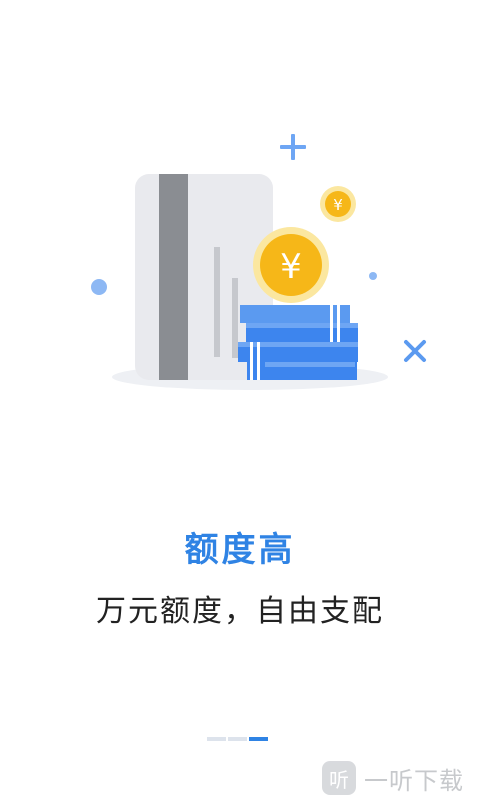 The image size is (480, 800). I want to click on plus-icon, so click(293, 147).